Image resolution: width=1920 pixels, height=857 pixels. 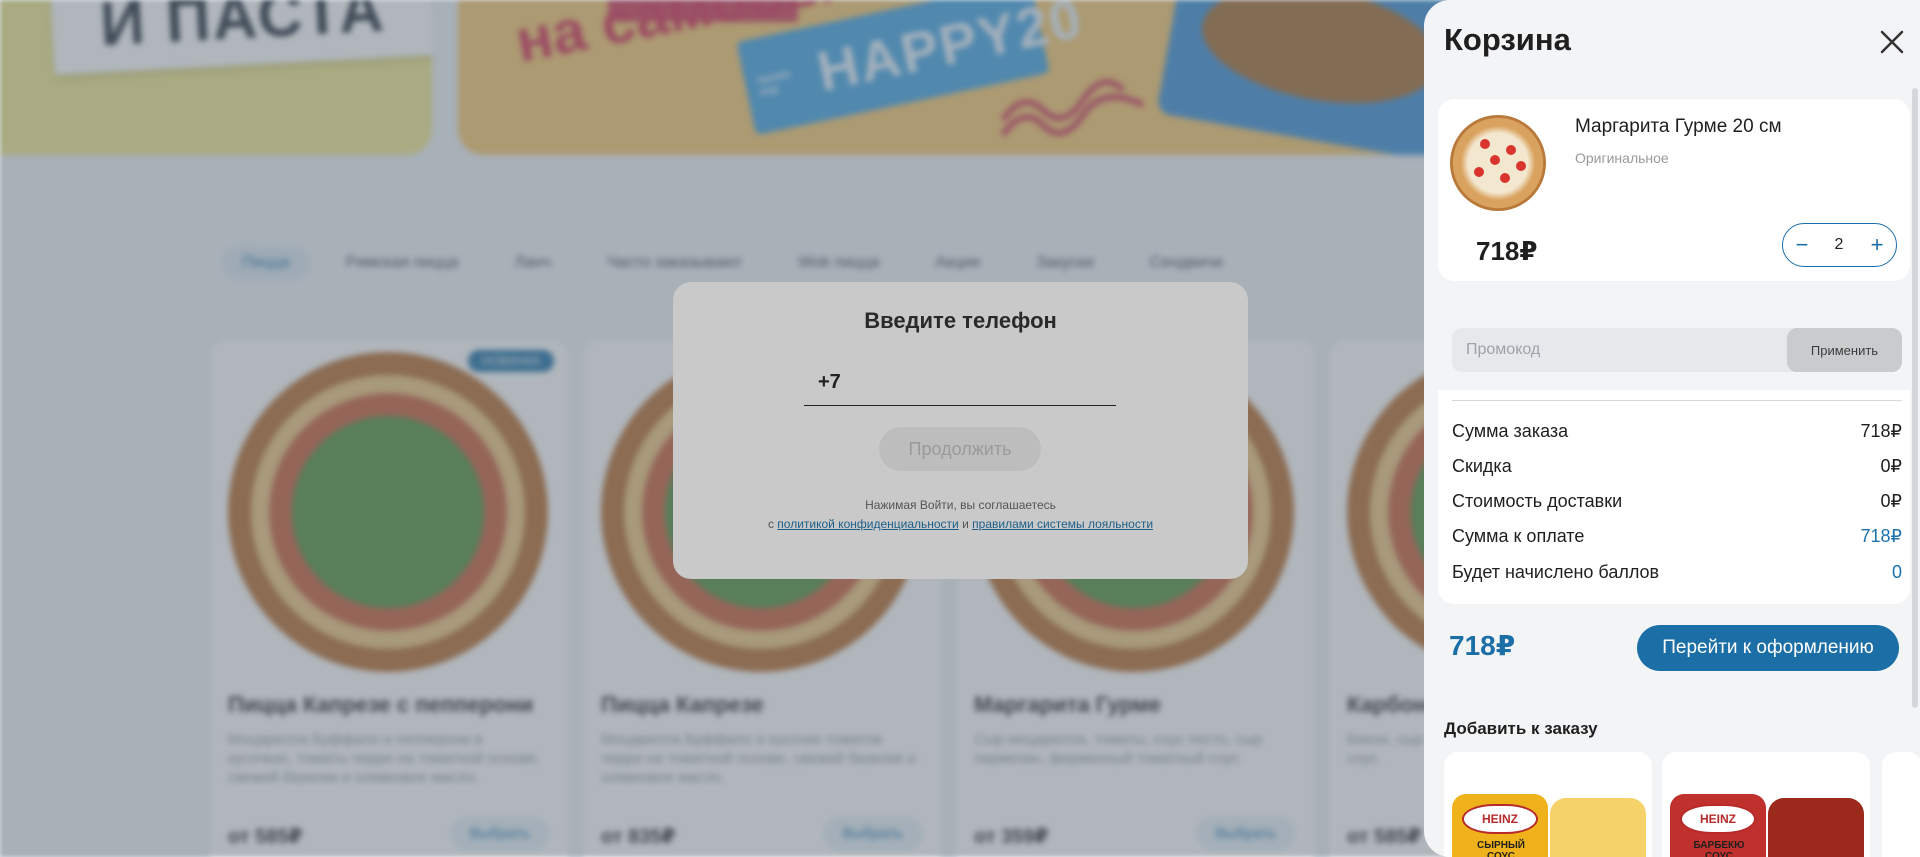 I want to click on checkout-button: Перейти к оформлению, so click(x=1768, y=648).